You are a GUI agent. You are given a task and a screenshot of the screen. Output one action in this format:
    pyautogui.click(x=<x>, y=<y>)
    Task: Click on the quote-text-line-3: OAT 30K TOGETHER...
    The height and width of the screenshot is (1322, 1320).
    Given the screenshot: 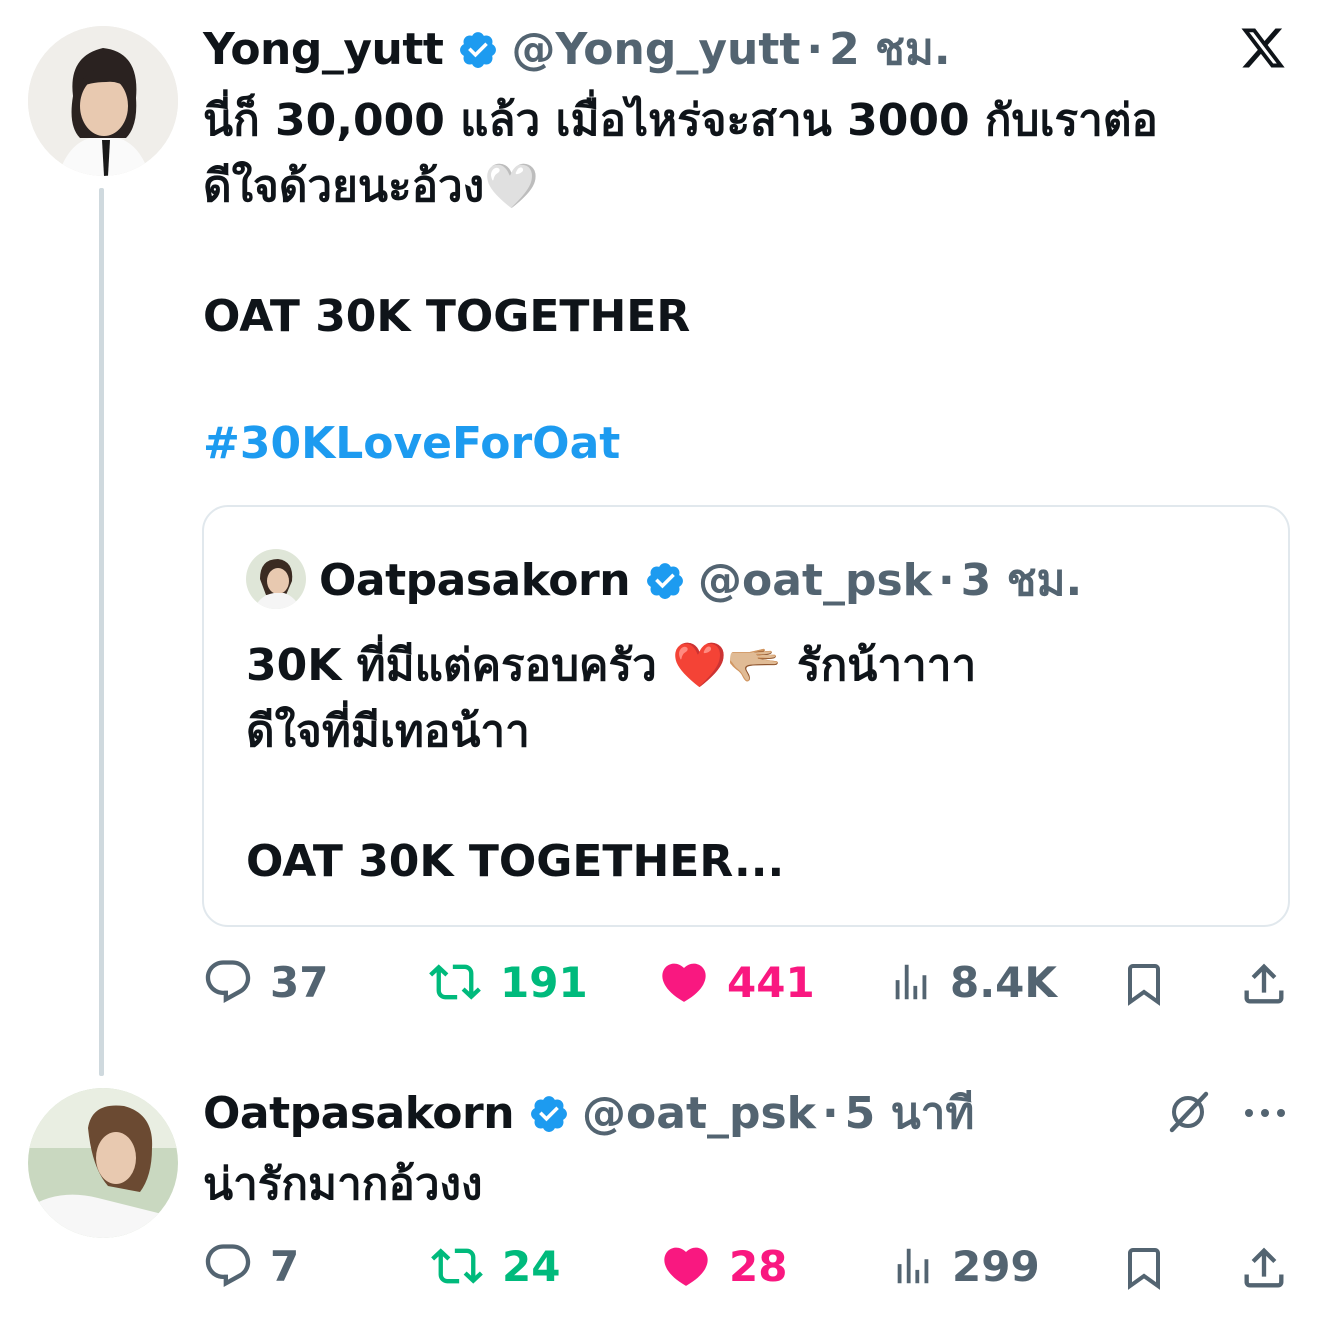 What is the action you would take?
    pyautogui.click(x=515, y=861)
    